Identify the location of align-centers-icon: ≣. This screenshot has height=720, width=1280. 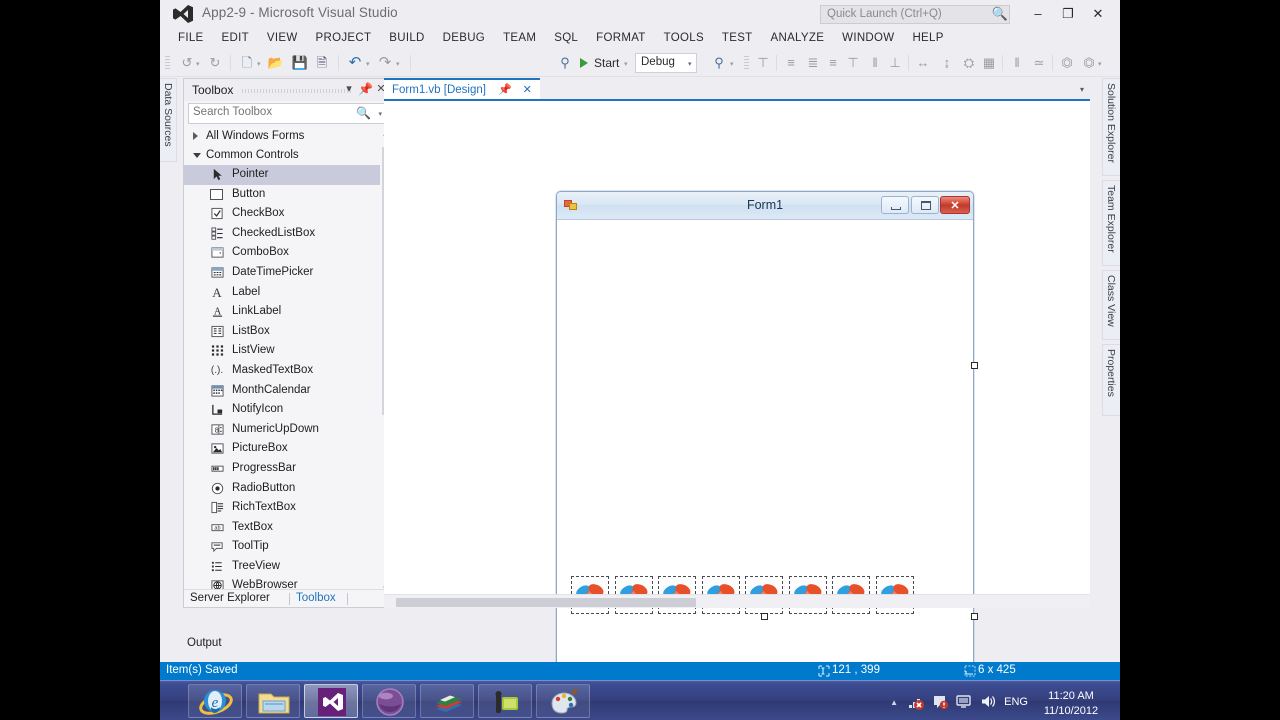
(813, 63).